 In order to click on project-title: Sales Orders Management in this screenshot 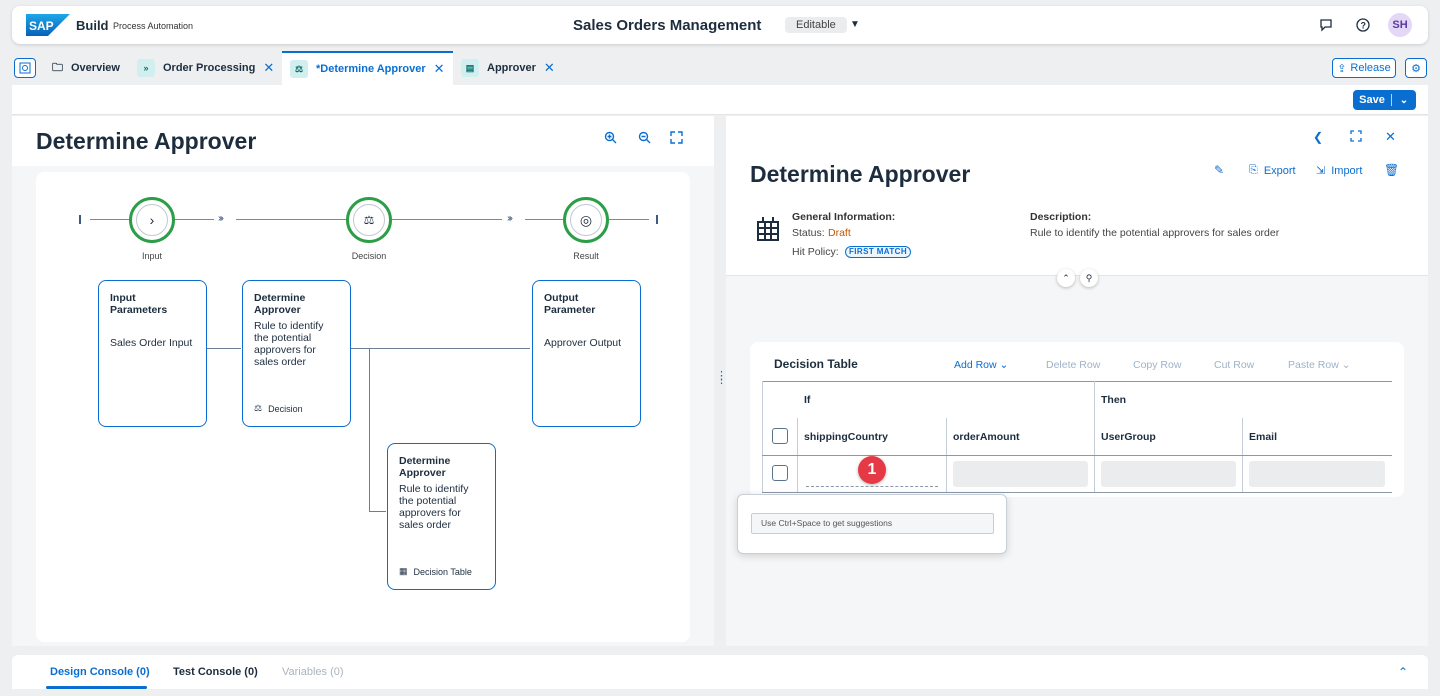, I will do `click(667, 25)`.